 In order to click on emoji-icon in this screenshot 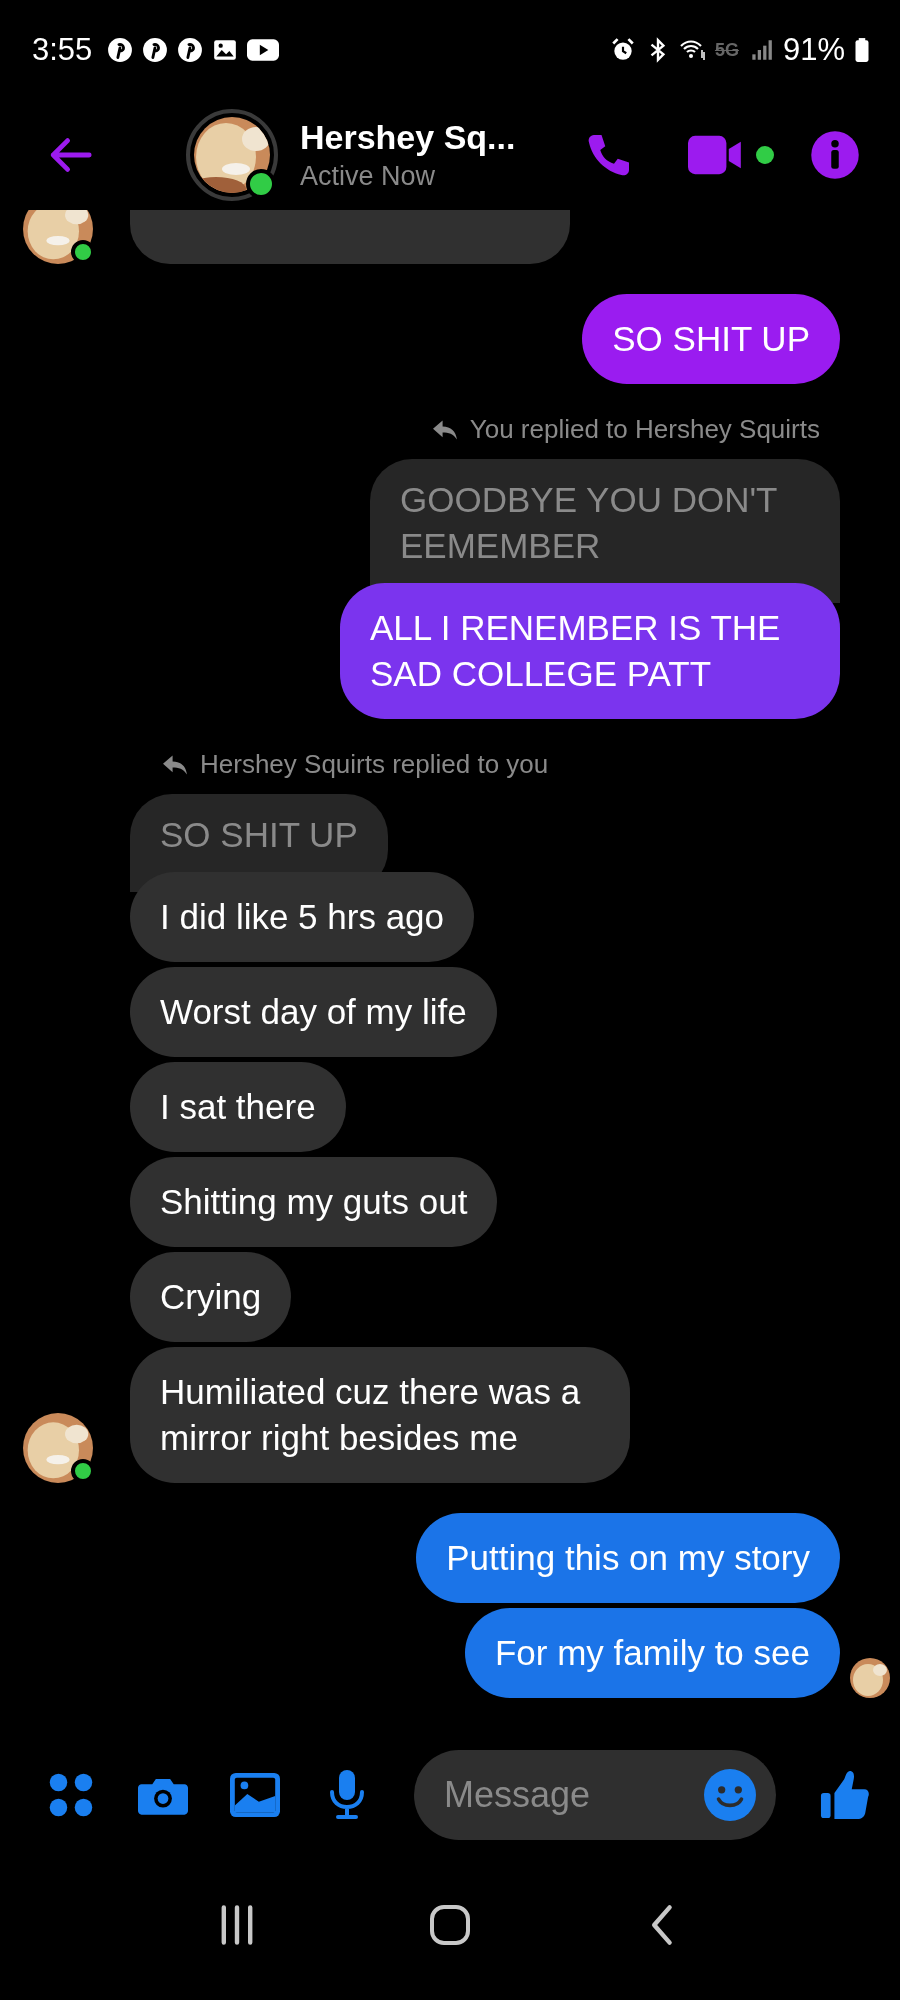, I will do `click(730, 1795)`.